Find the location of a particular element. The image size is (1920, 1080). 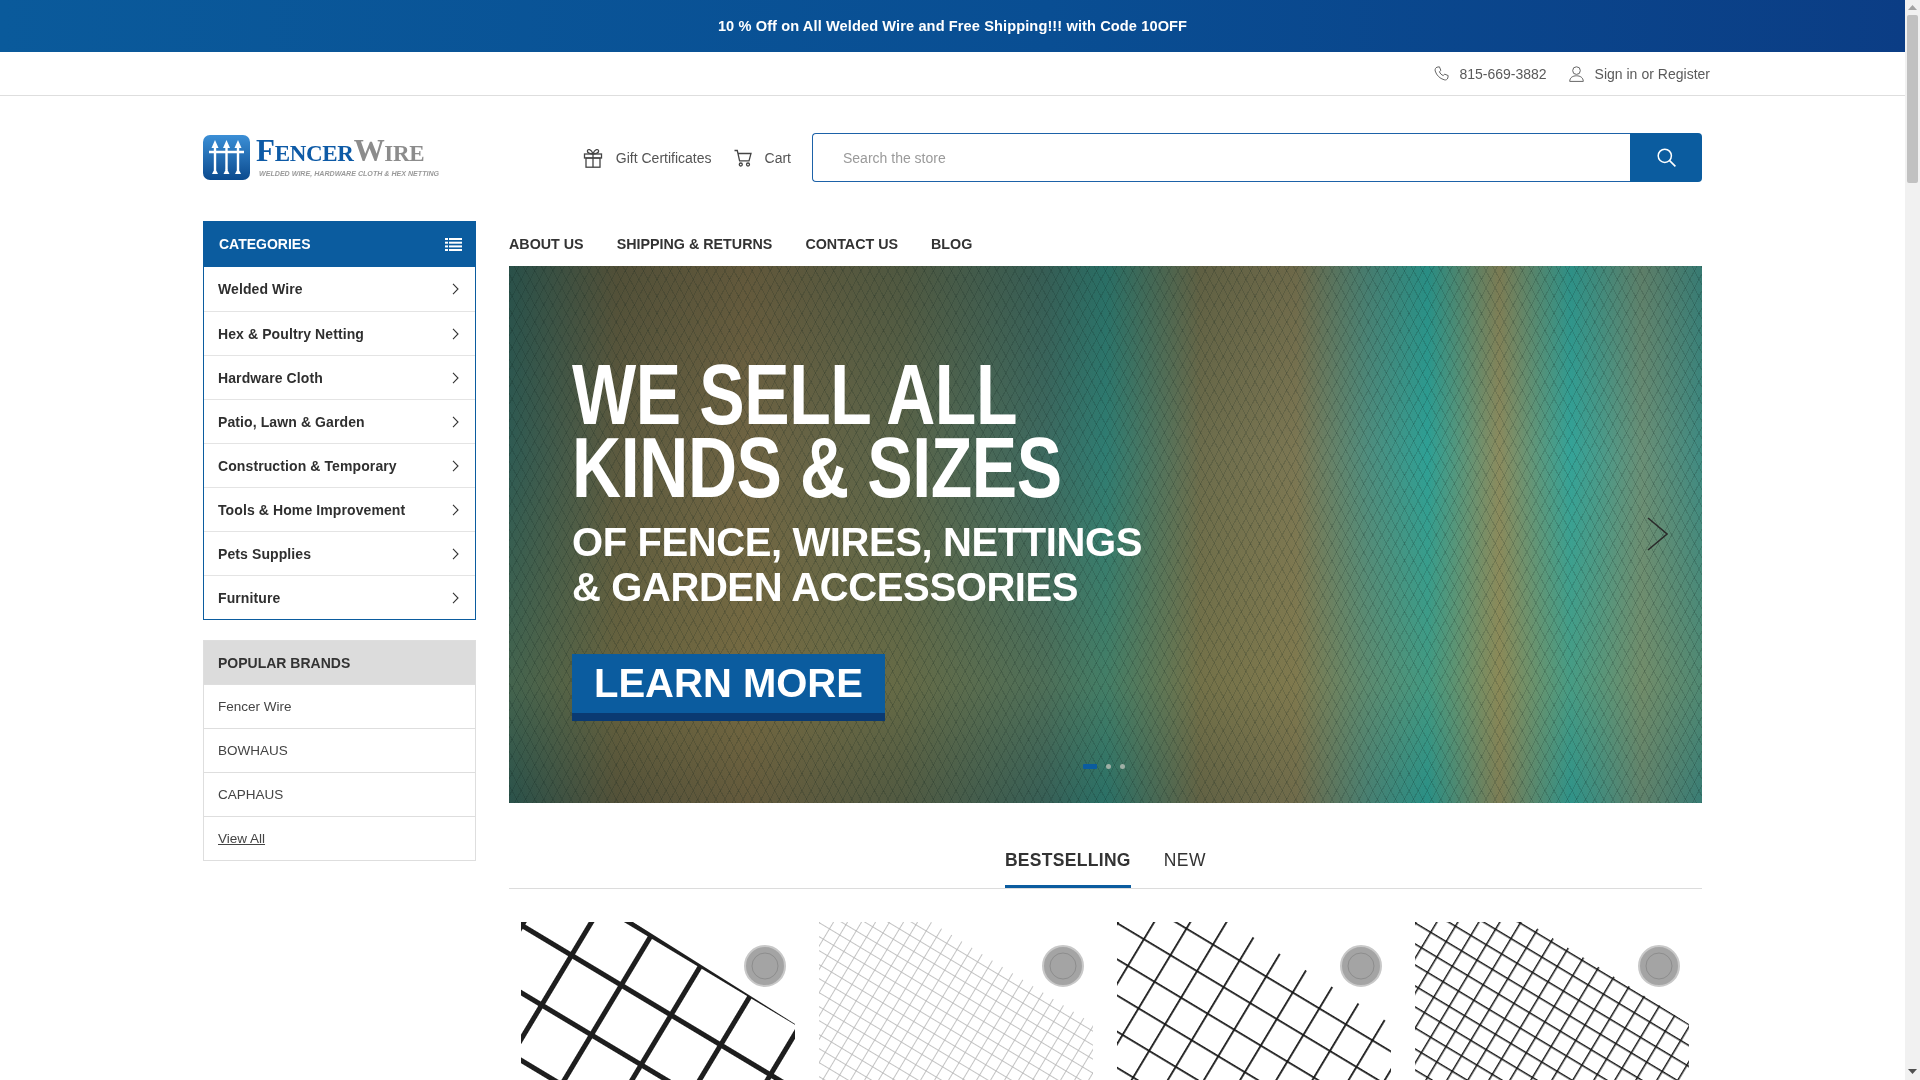

category-link: Patio, Lawn & Garden is located at coordinates (339, 421).